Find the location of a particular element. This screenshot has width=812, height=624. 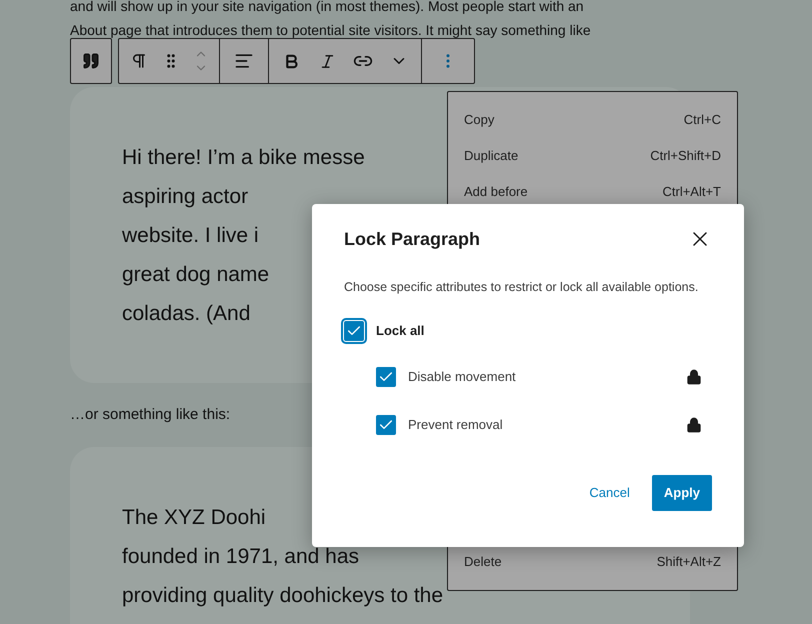

paragraph-text: …or something like this: is located at coordinates (150, 415).